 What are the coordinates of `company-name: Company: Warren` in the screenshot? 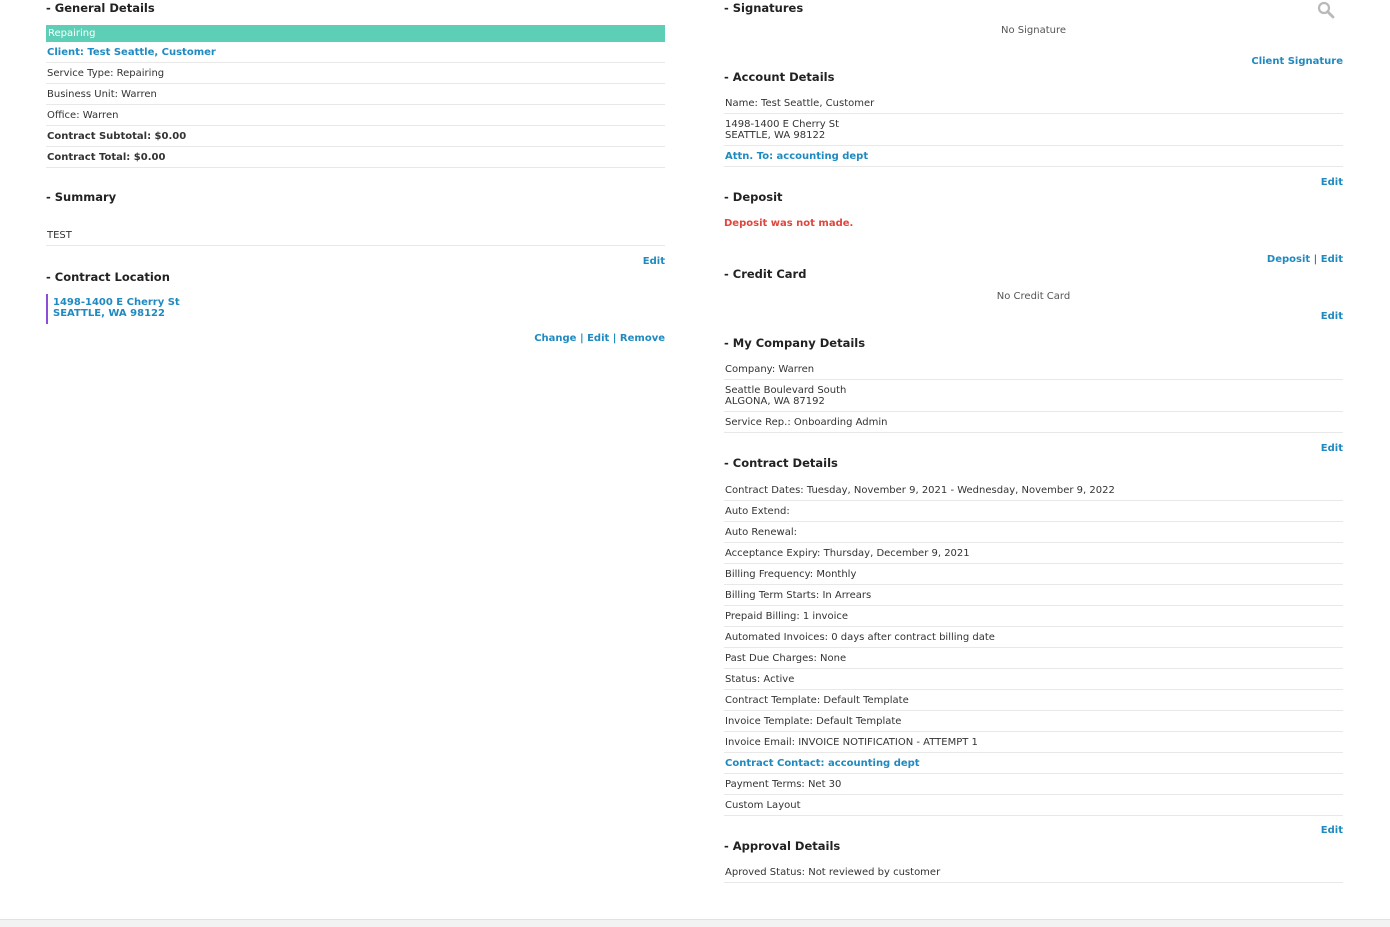 It's located at (1033, 372).